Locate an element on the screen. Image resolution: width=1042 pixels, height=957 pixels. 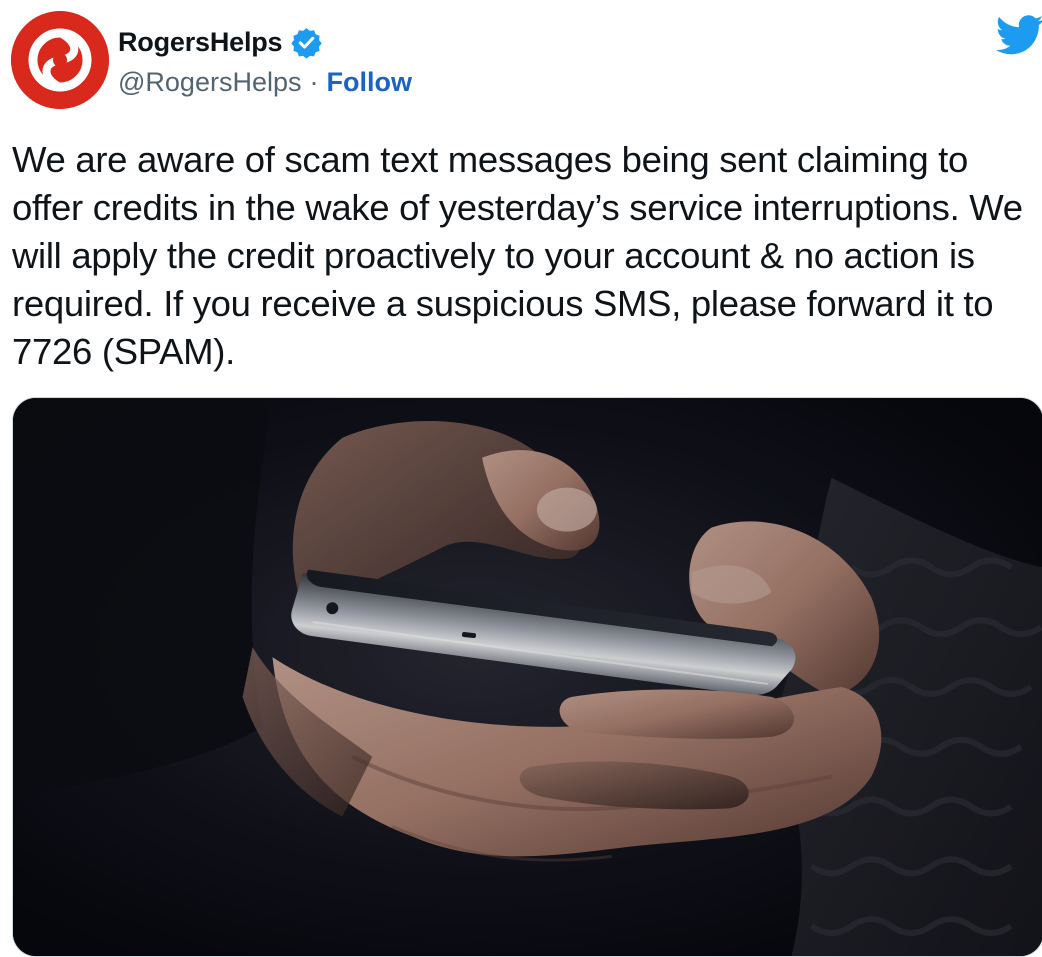
verified-badge-icon is located at coordinates (307, 43).